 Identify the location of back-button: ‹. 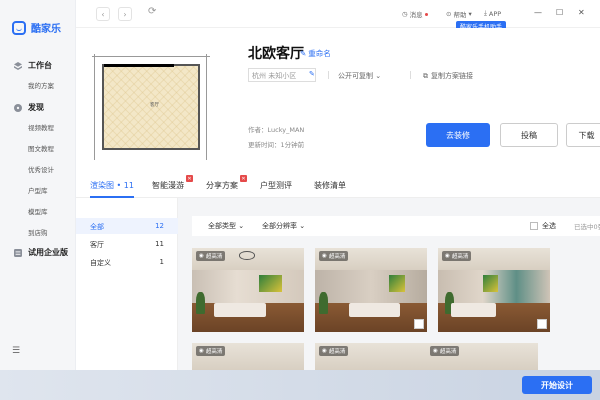
(103, 14).